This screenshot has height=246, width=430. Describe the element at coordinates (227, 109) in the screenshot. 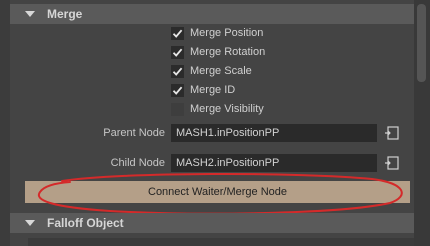

I see `merge-visibility-label: Merge Visibility` at that location.